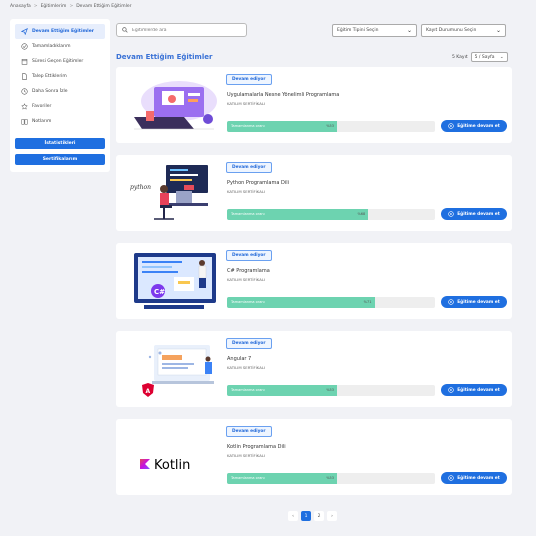 The height and width of the screenshot is (536, 536). I want to click on course-title: Angular 7, so click(239, 359).